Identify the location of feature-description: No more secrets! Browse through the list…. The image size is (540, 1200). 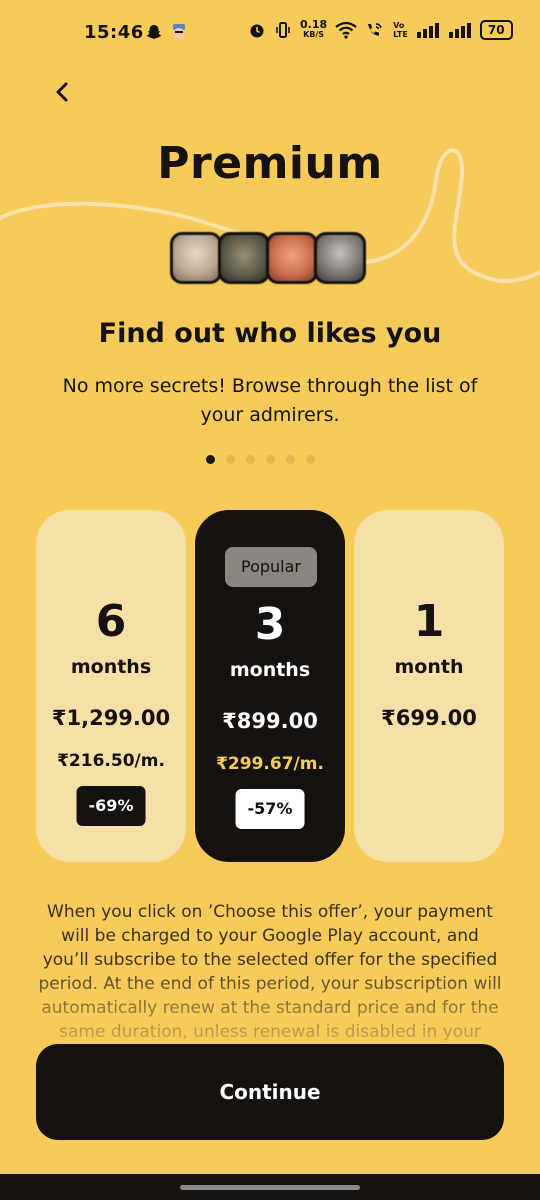
(270, 400).